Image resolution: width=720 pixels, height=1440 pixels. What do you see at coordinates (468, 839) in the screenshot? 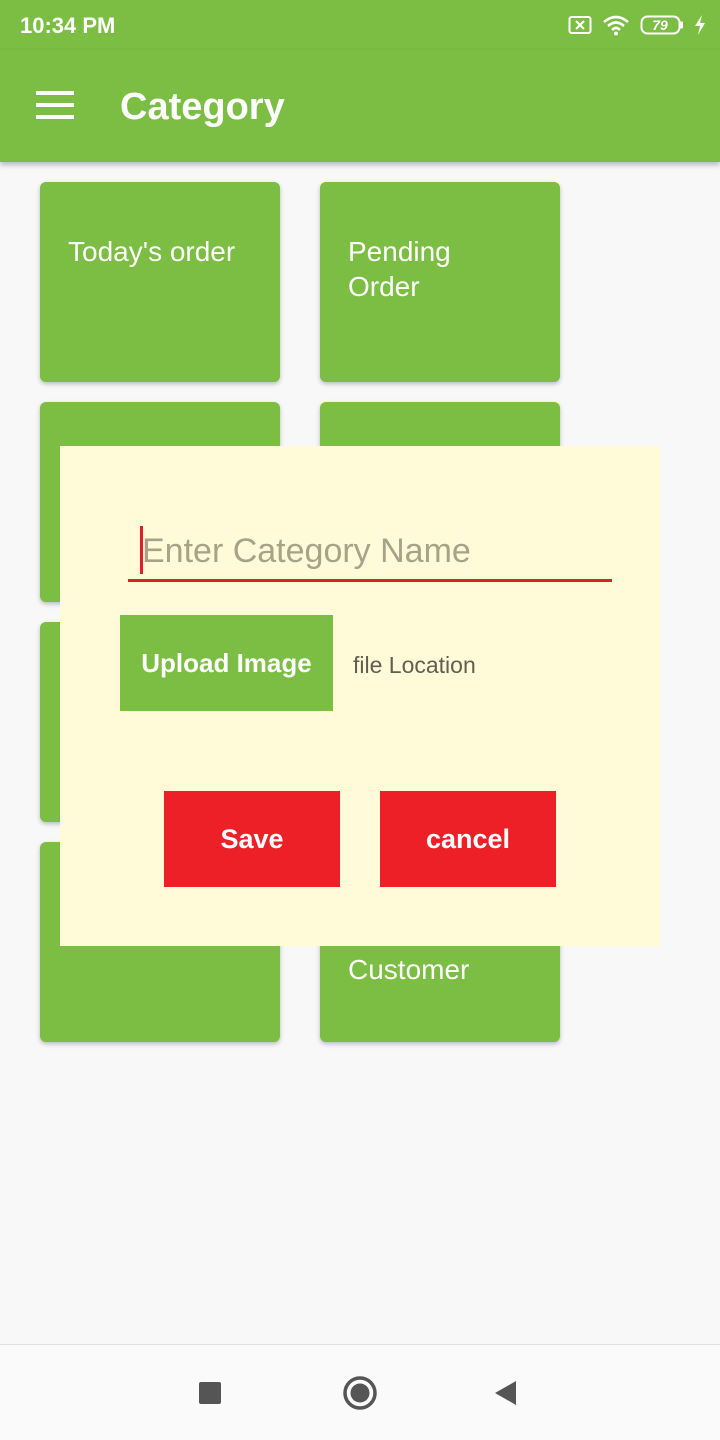
I see `cancel-button: cancel` at bounding box center [468, 839].